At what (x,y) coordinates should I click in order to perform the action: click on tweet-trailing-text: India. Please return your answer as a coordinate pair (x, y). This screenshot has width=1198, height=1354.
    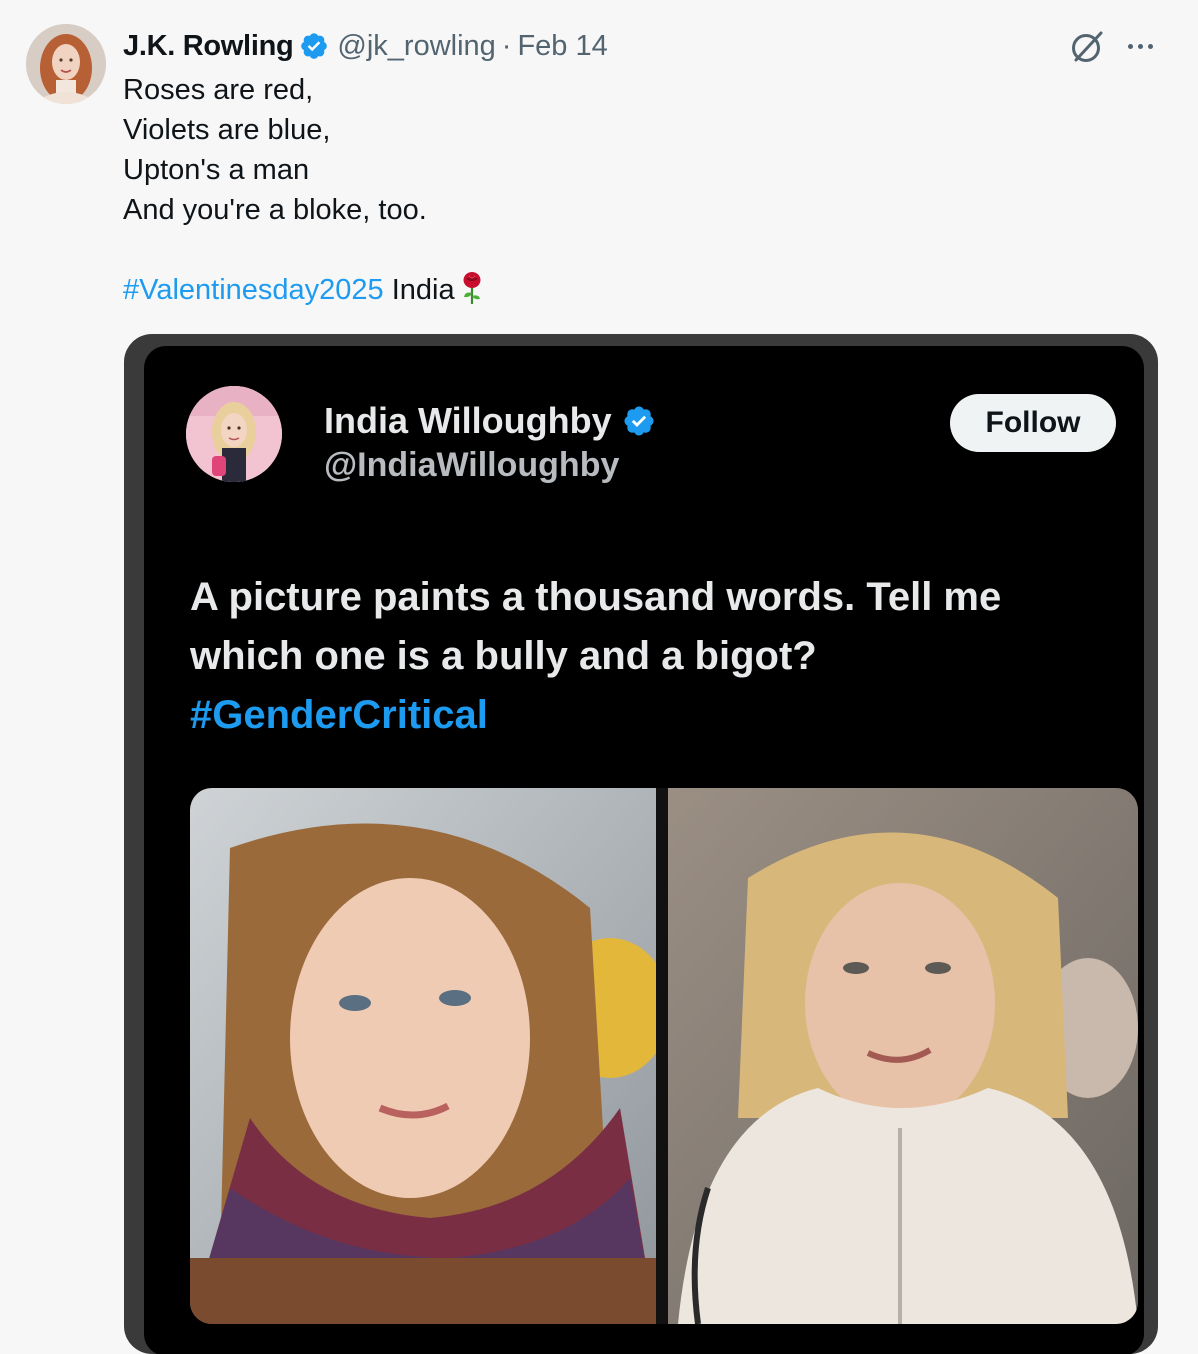
    Looking at the image, I should click on (419, 290).